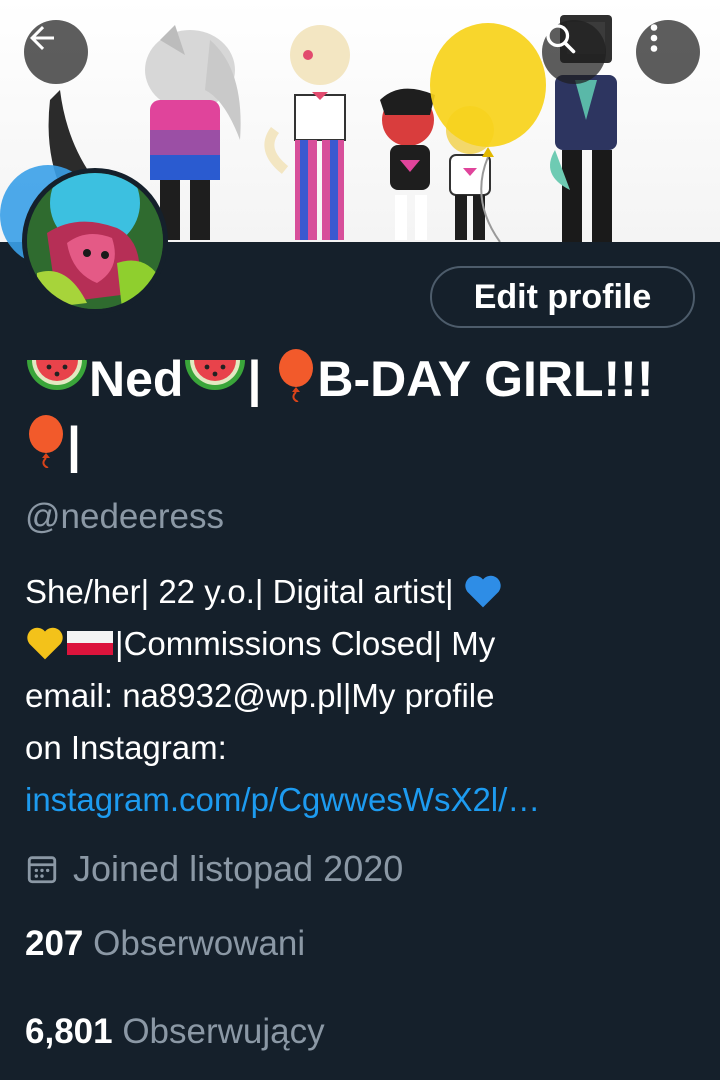 The height and width of the screenshot is (1080, 720). I want to click on display-name-text-2: |, so click(261, 379).